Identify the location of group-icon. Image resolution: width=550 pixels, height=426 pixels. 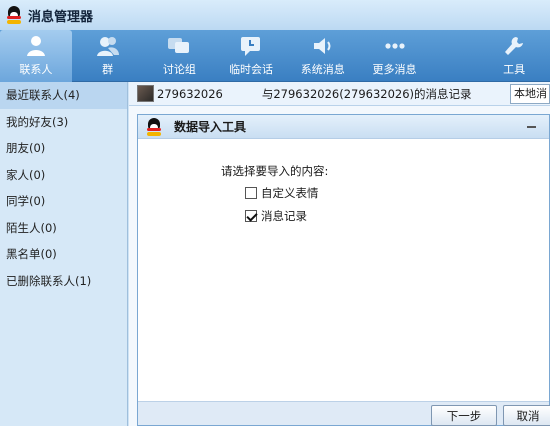
(108, 46).